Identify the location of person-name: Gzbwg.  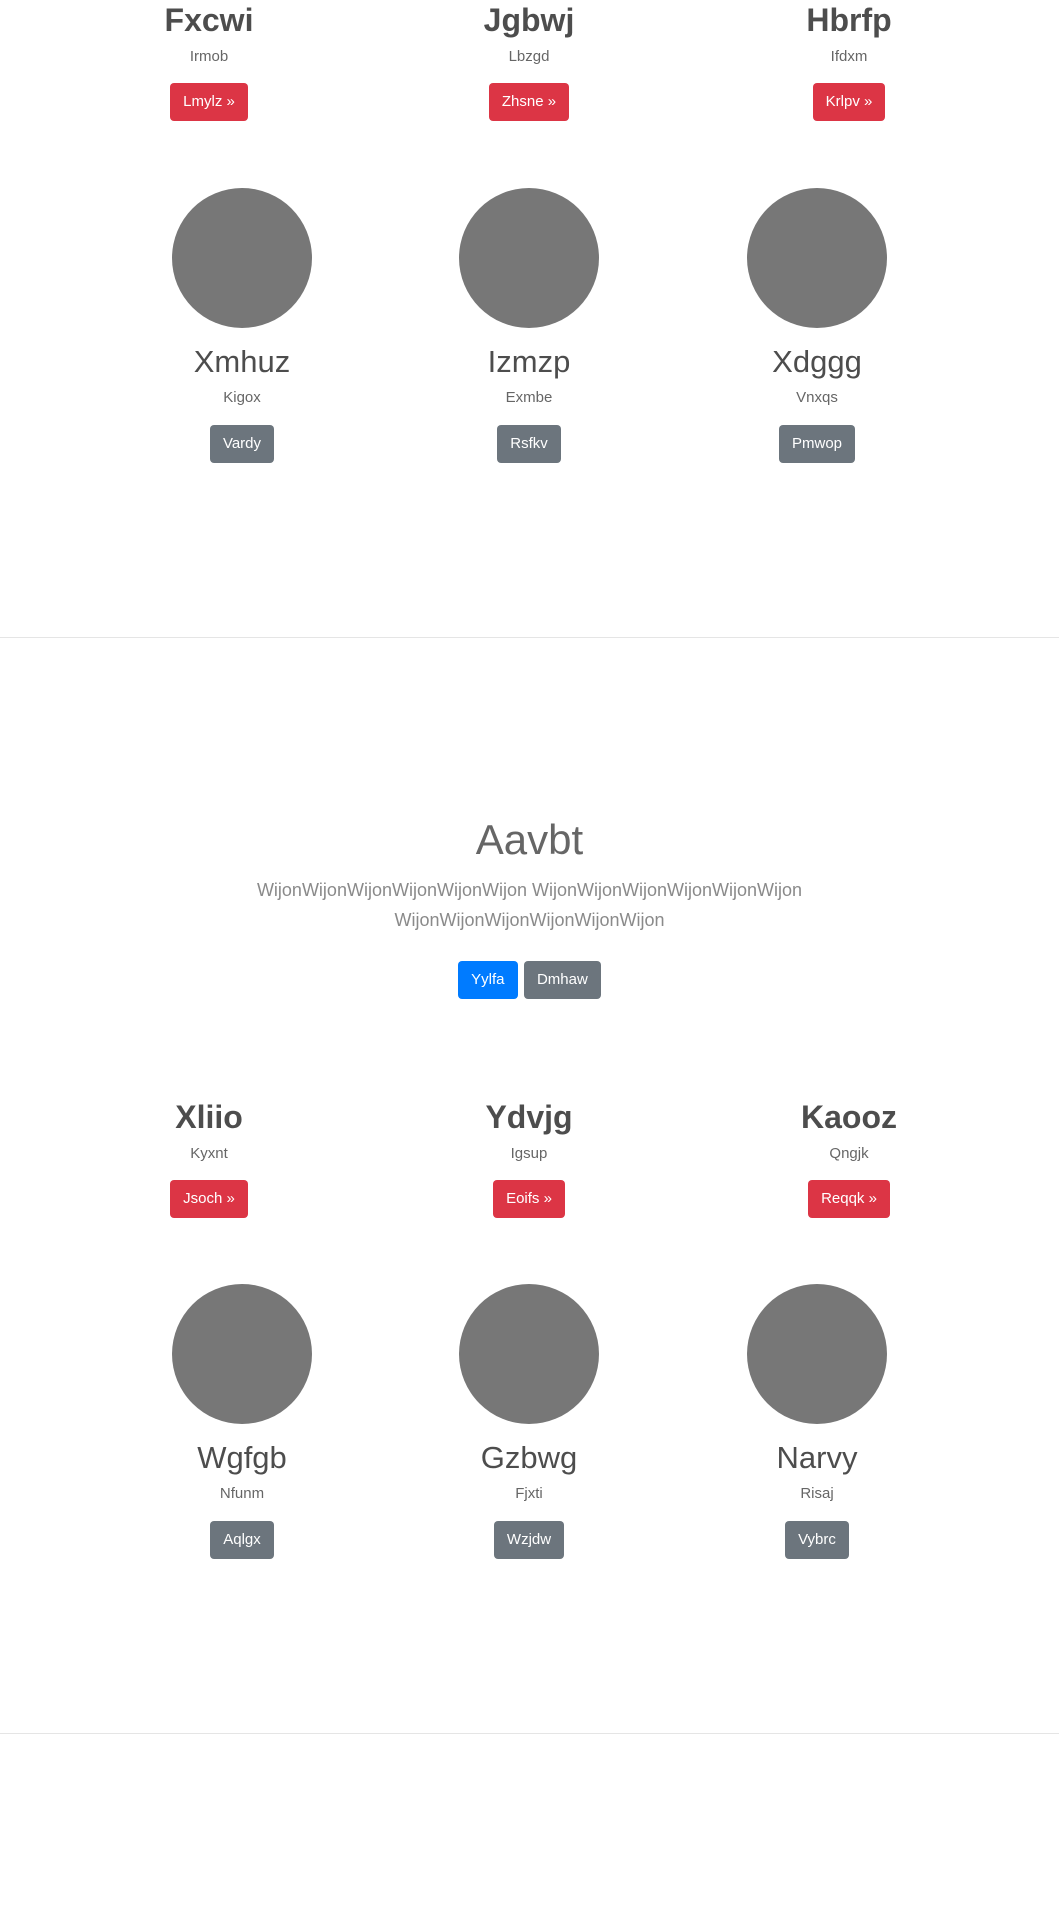
(529, 1457).